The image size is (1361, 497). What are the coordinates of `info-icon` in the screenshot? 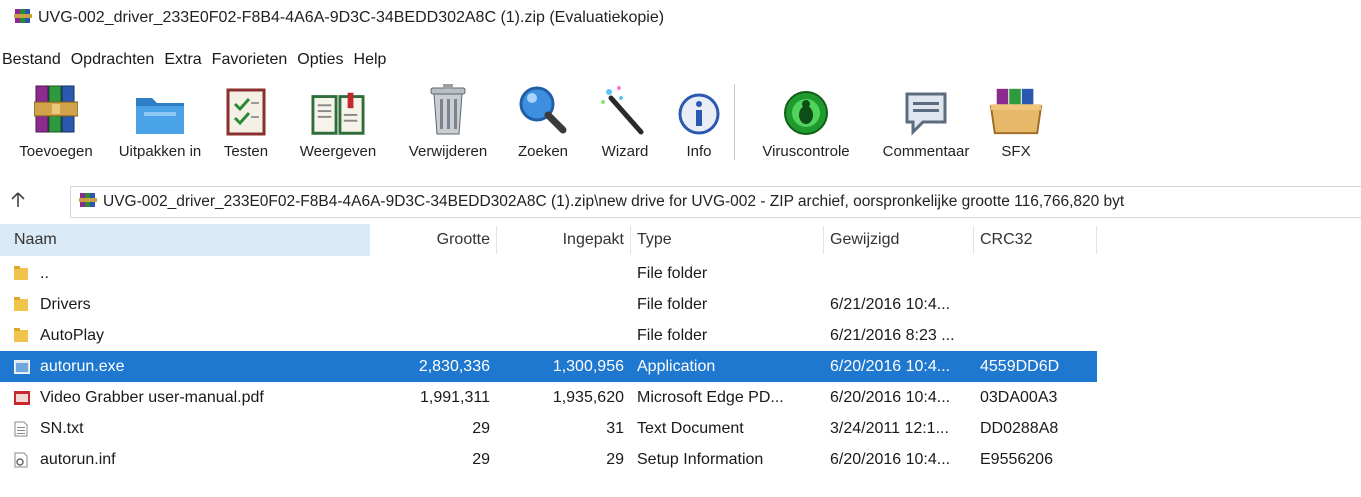 It's located at (699, 107).